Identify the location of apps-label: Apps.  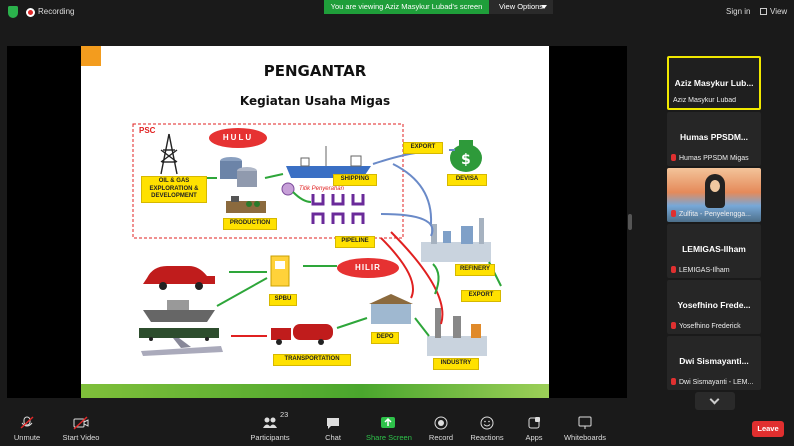
(534, 437).